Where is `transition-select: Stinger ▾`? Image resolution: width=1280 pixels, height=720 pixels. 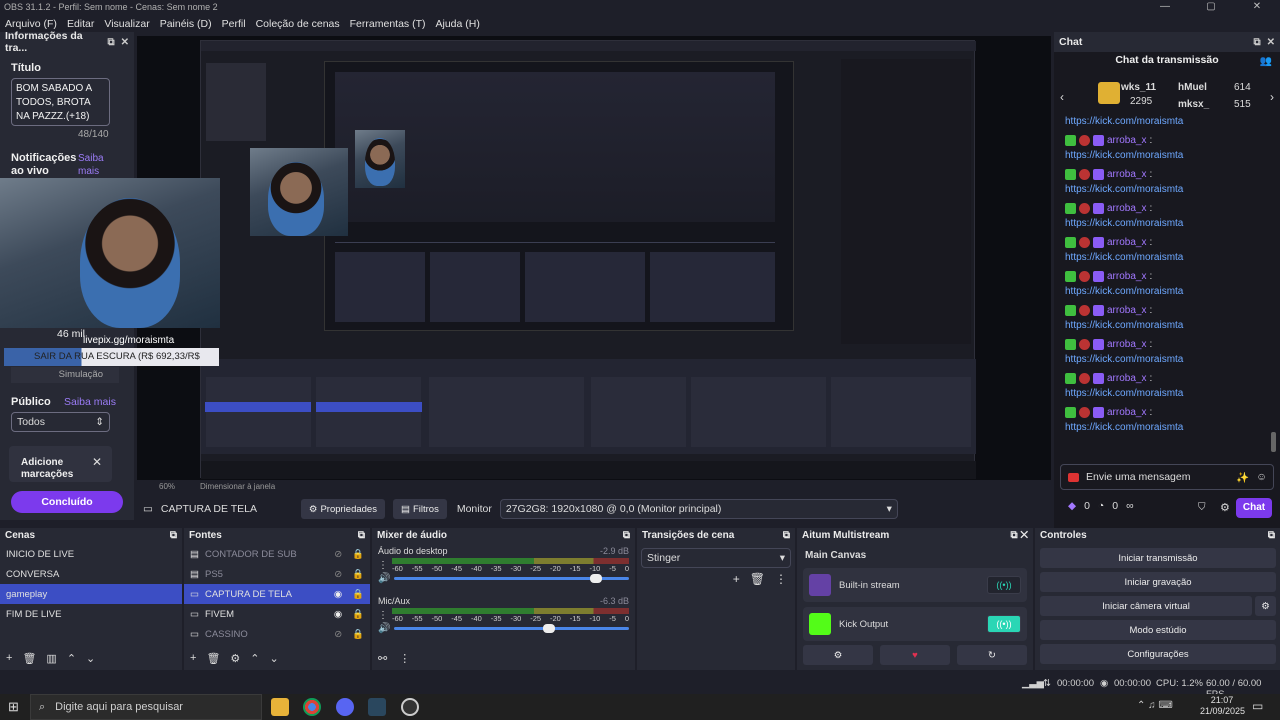
transition-select: Stinger ▾ is located at coordinates (716, 558).